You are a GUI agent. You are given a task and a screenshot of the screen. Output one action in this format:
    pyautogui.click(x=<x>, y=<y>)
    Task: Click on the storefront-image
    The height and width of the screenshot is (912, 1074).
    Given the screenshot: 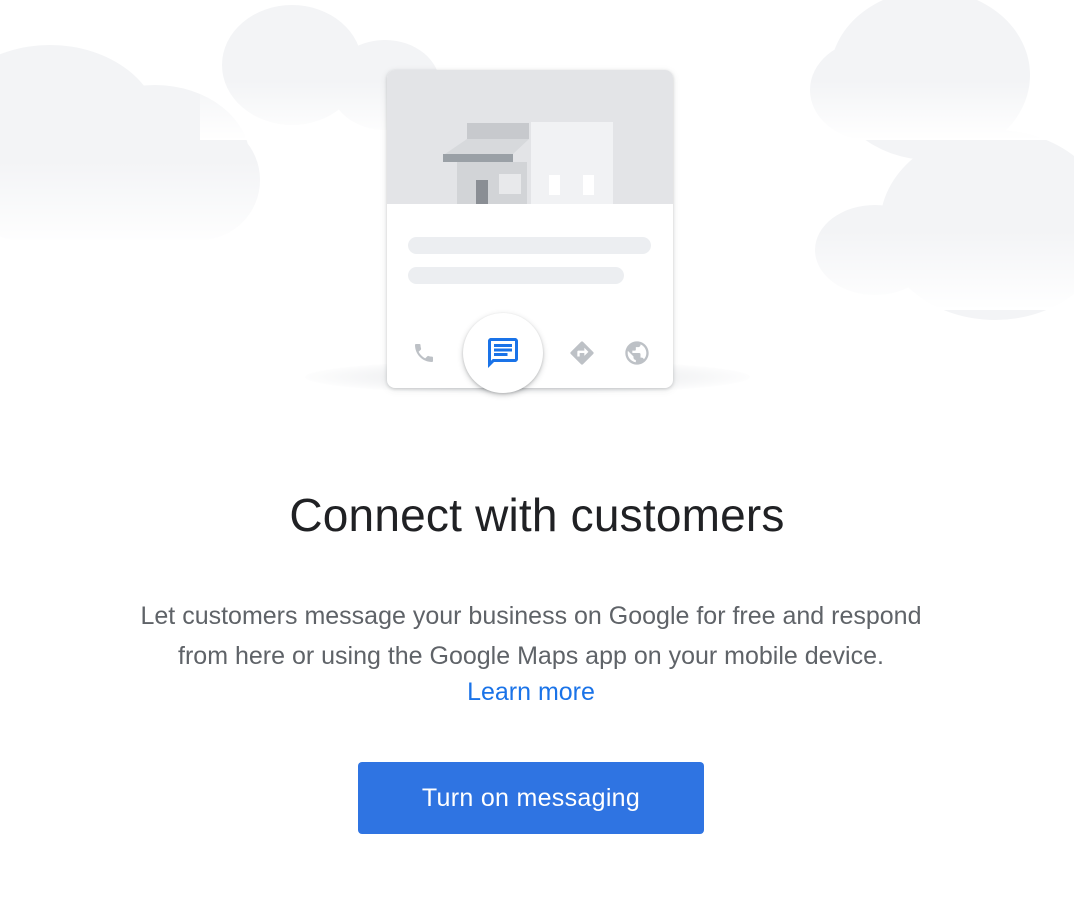 What is the action you would take?
    pyautogui.click(x=530, y=137)
    